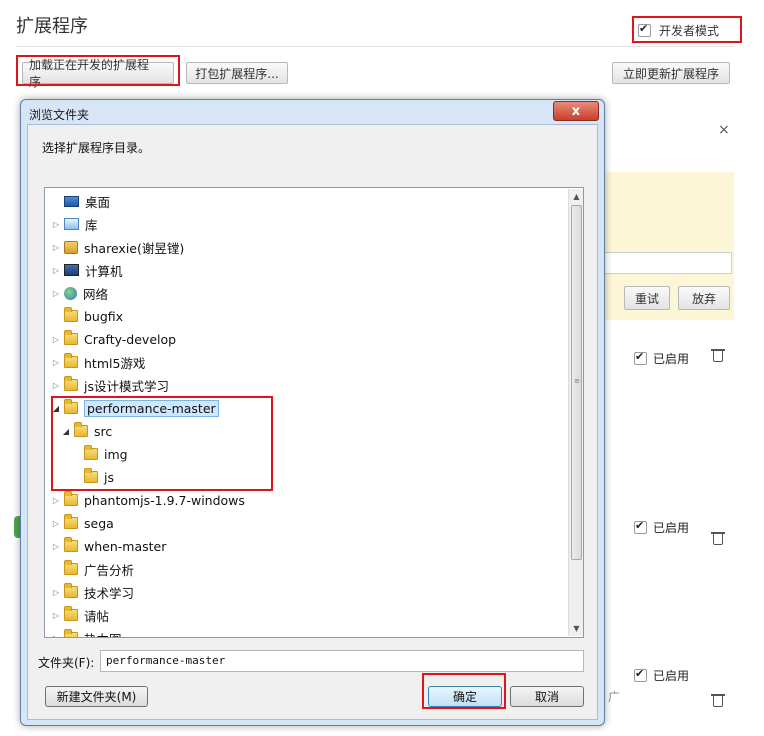 This screenshot has height=736, width=764. I want to click on tree-item-label: 桌面, so click(98, 202).